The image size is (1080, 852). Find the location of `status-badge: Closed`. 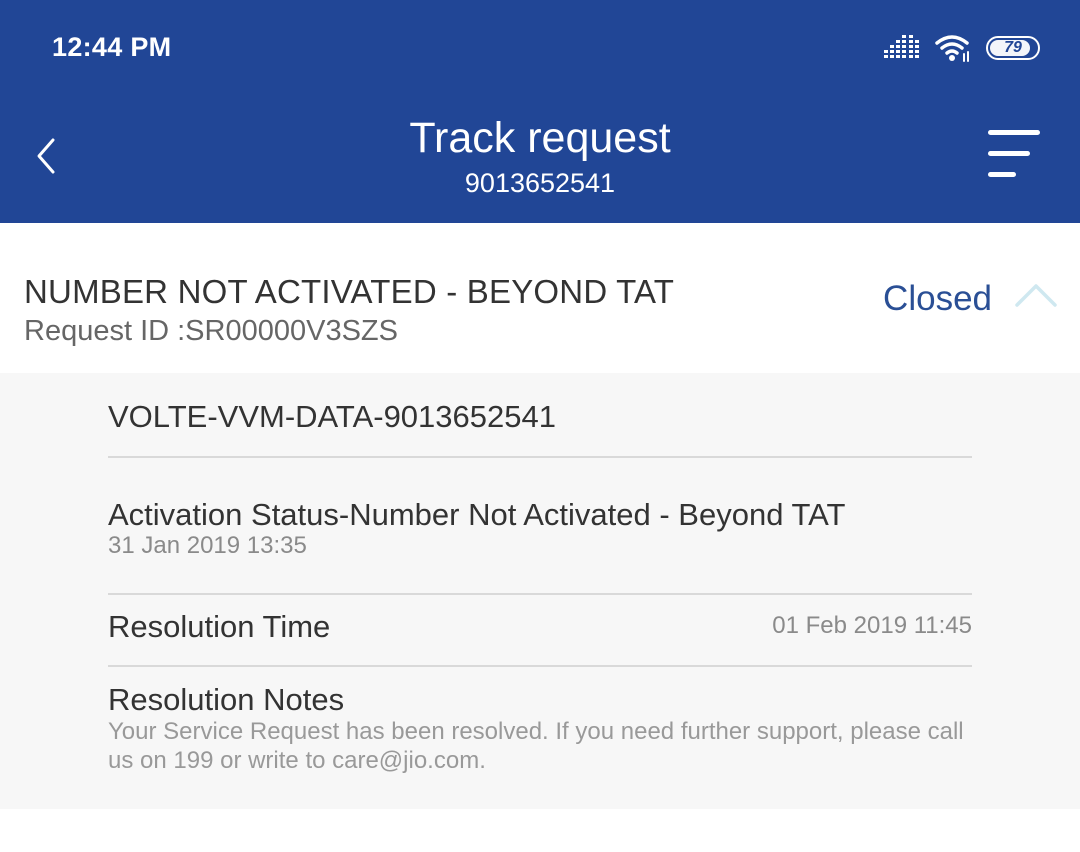

status-badge: Closed is located at coordinates (937, 298).